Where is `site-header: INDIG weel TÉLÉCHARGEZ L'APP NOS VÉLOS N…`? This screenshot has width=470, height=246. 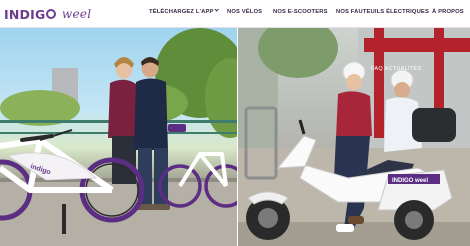
site-header: INDIG weel TÉLÉCHARGEZ L'APP NOS VÉLOS N… is located at coordinates (235, 14).